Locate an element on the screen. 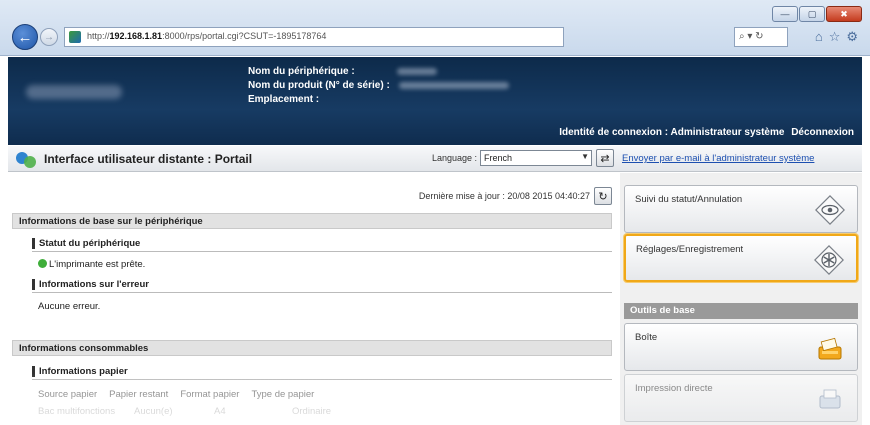 The height and width of the screenshot is (425, 870). favorites-icon: ☆ is located at coordinates (835, 37).